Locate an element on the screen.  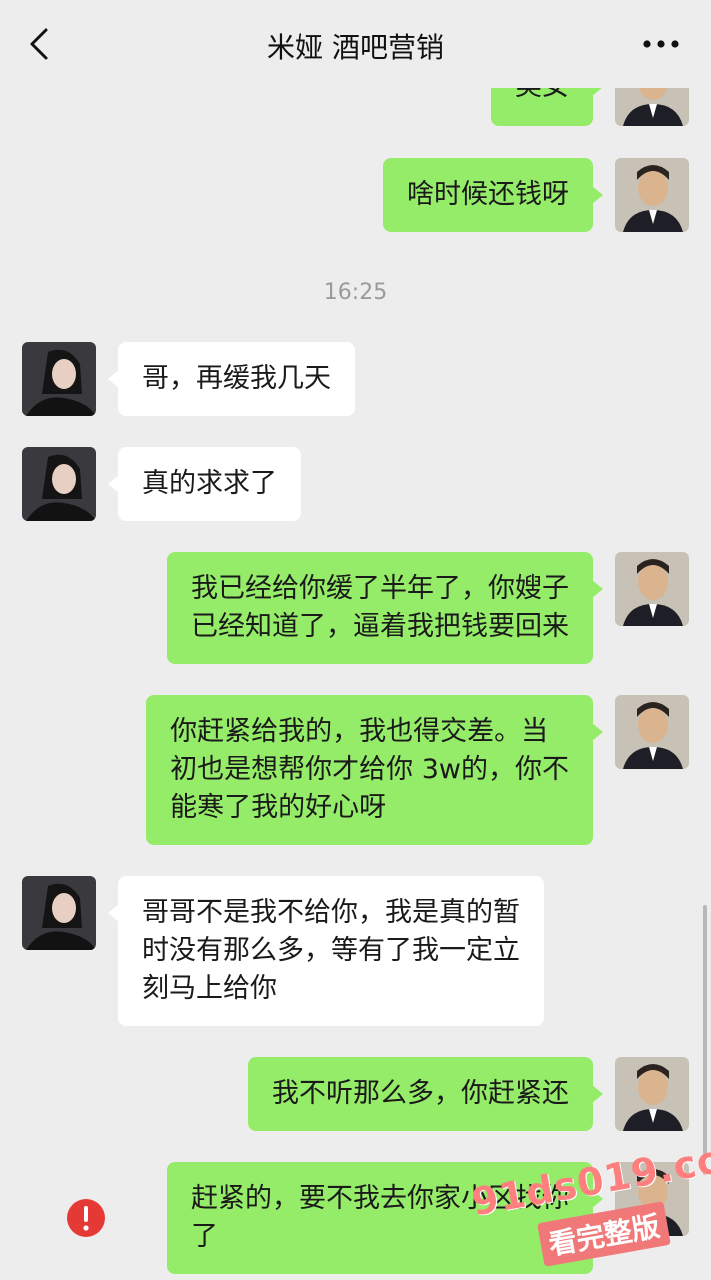
message-timestamp: 16:25 is located at coordinates (355, 292).